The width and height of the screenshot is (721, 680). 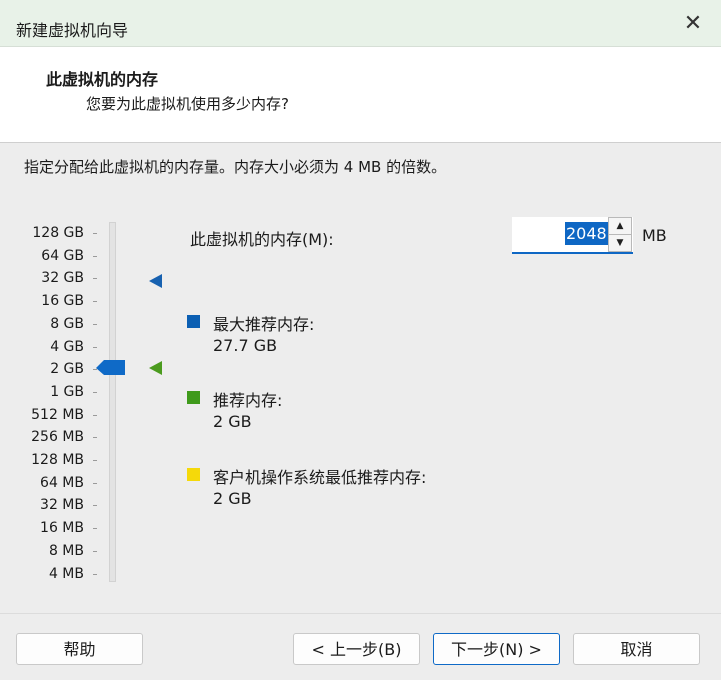 What do you see at coordinates (187, 104) in the screenshot?
I see `page-subtitle: 您要为此虚拟机使用多少内存?` at bounding box center [187, 104].